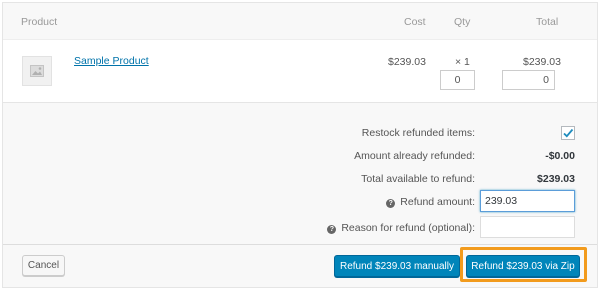 The image size is (600, 290). Describe the element at coordinates (437, 202) in the screenshot. I see `refund-amount-label: Refund amount:` at that location.